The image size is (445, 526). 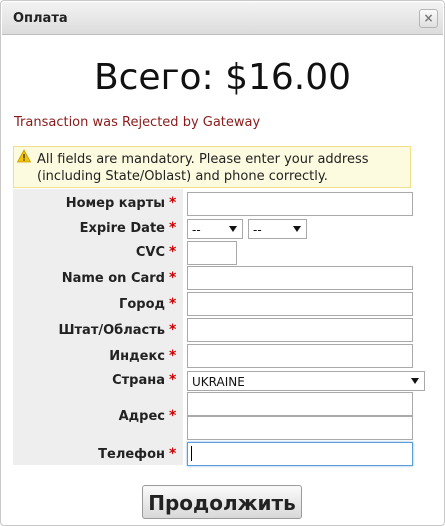 I want to click on close-icon: ×, so click(x=428, y=18).